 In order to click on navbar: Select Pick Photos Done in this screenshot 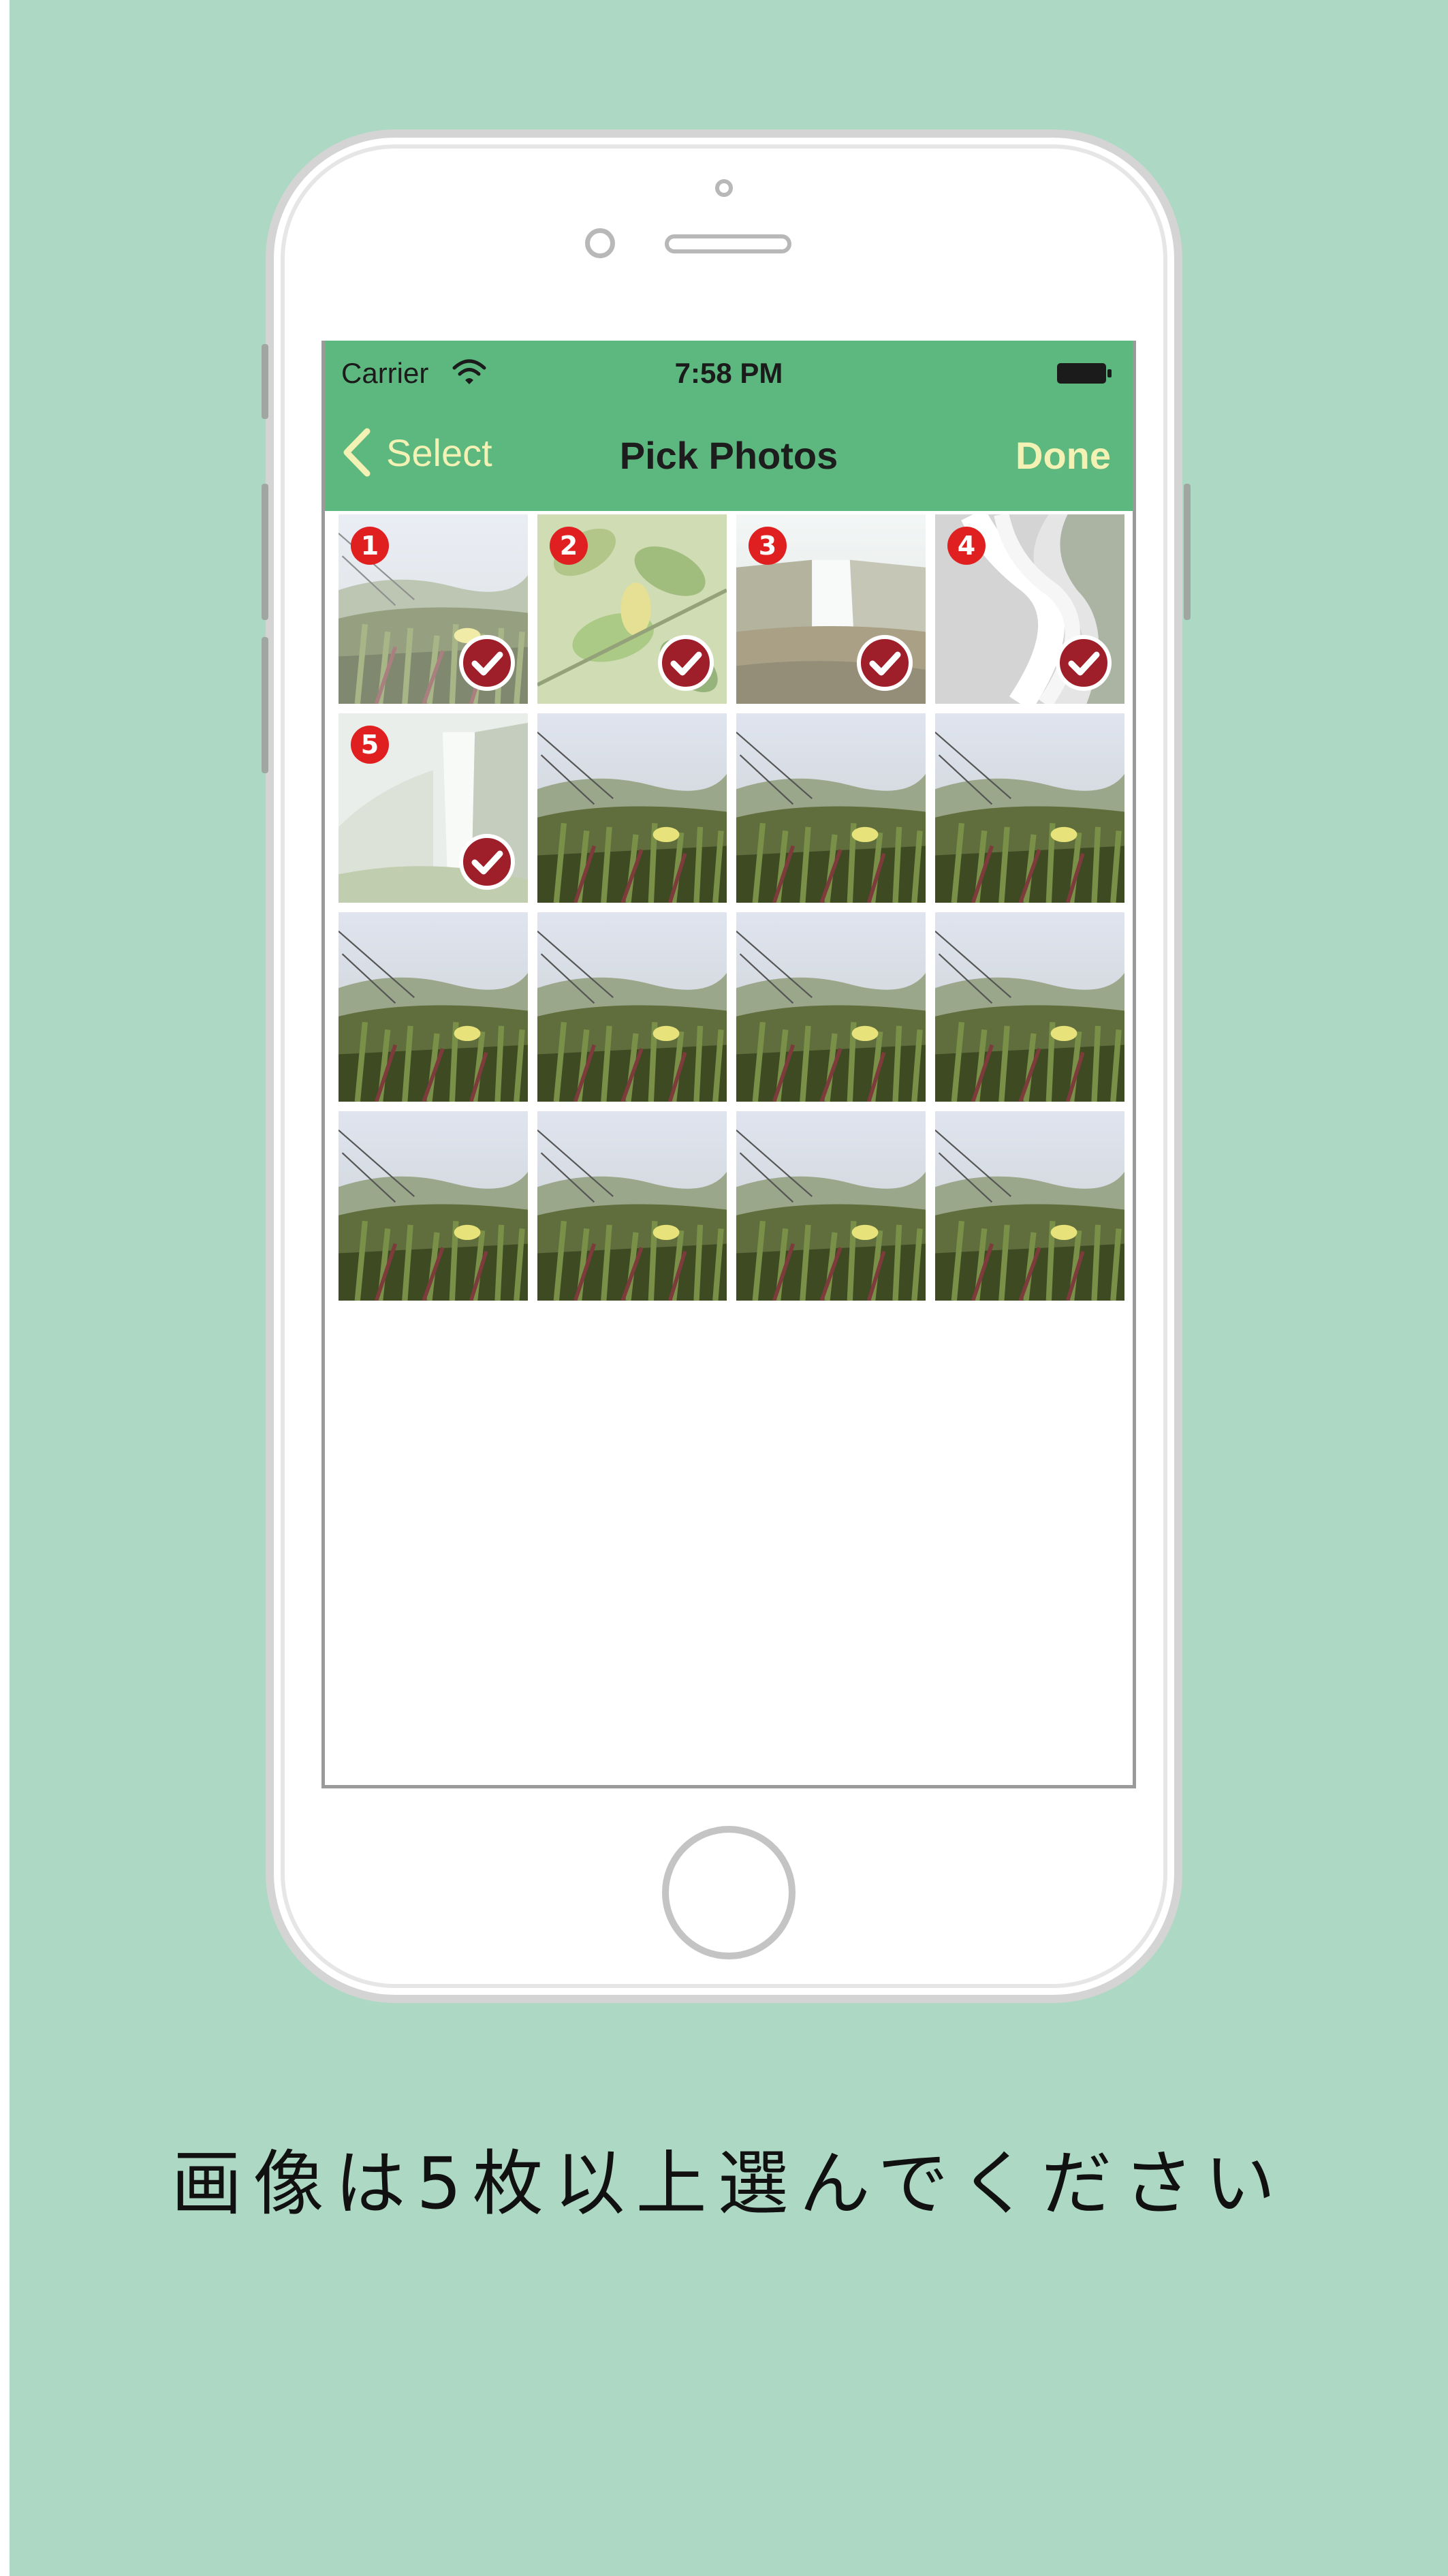, I will do `click(729, 453)`.